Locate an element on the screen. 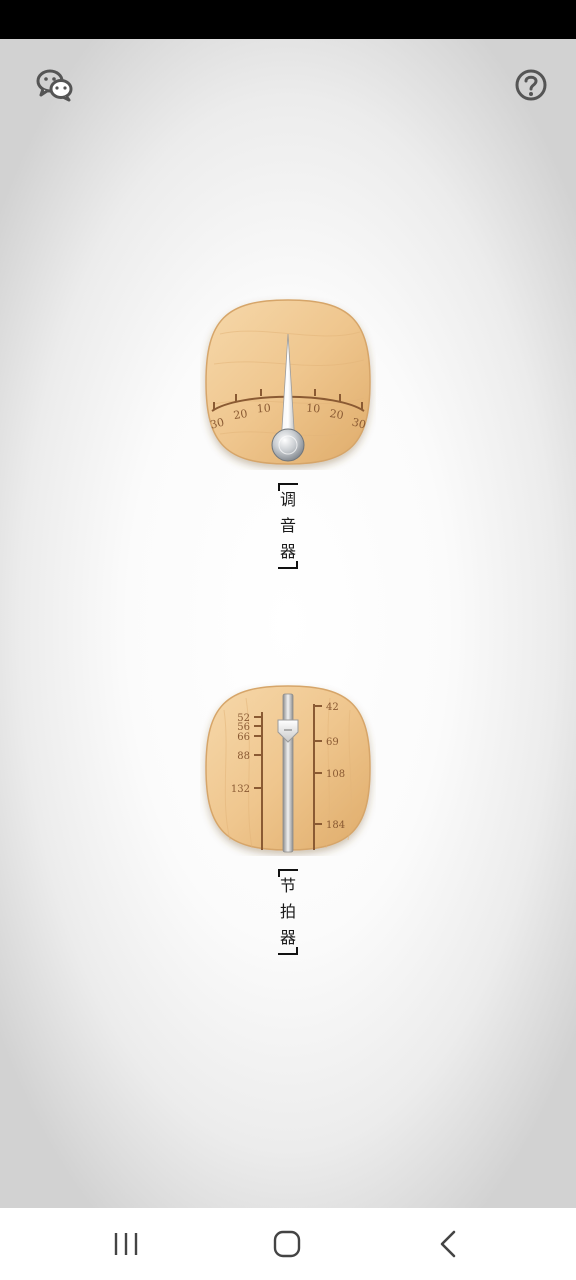 This screenshot has height=1280, width=576. metronome-scale-left-132: 132 is located at coordinates (240, 789).